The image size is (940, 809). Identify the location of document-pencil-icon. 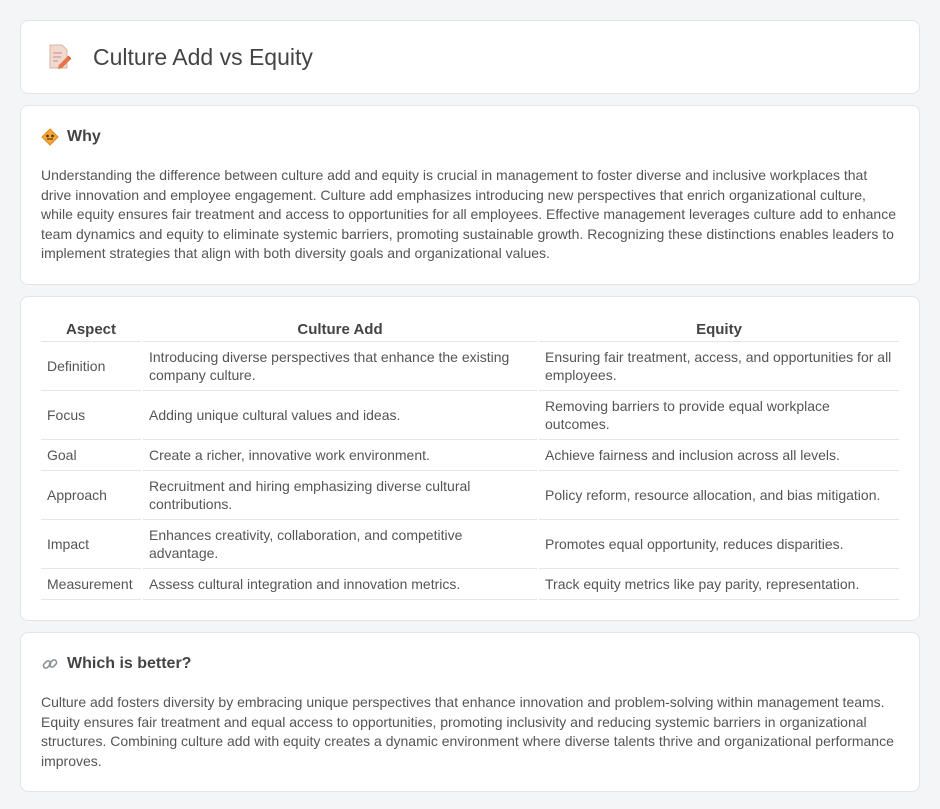
(60, 56).